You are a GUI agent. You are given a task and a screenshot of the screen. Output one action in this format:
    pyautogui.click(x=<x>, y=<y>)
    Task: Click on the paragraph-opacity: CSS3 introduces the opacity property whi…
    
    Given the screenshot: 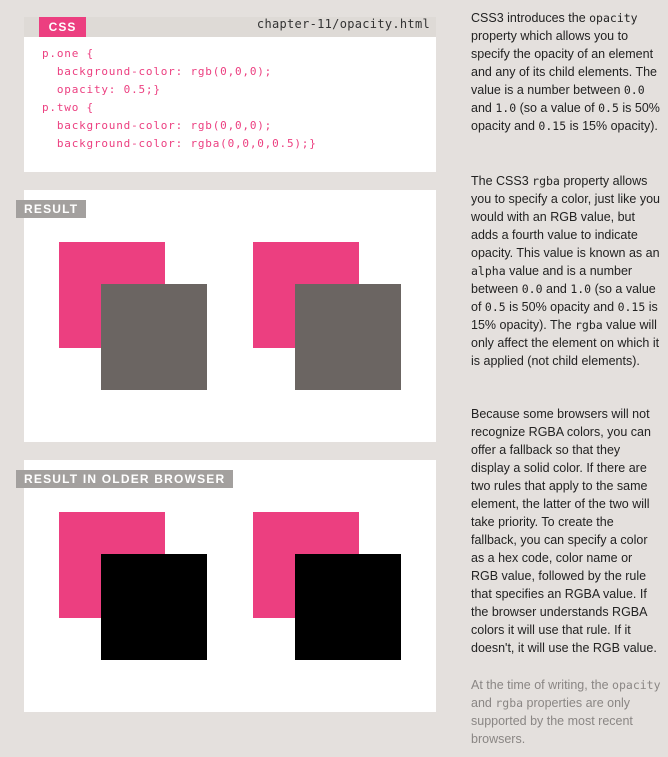 What is the action you would take?
    pyautogui.click(x=566, y=72)
    